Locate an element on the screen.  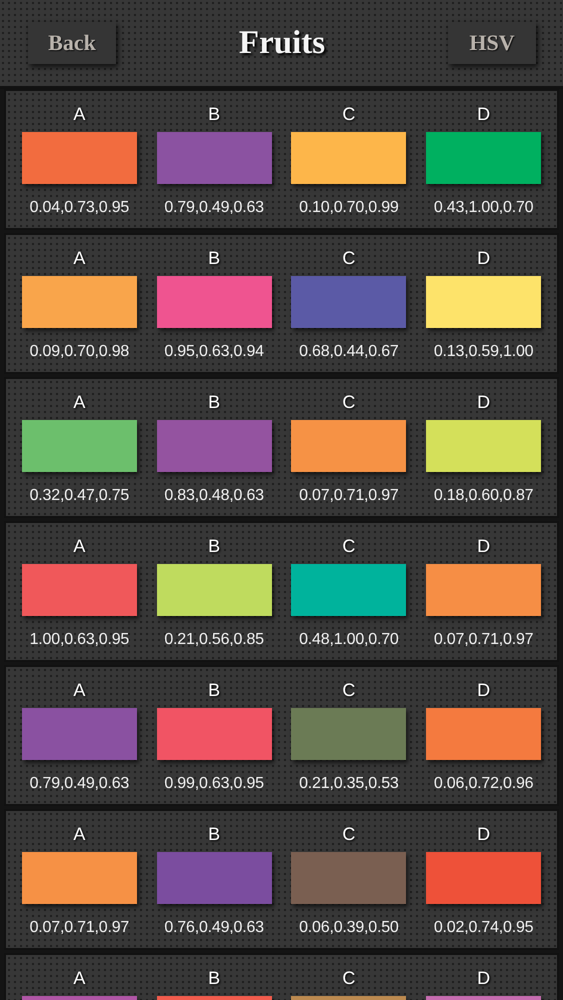
hsv-button: HSV is located at coordinates (492, 43).